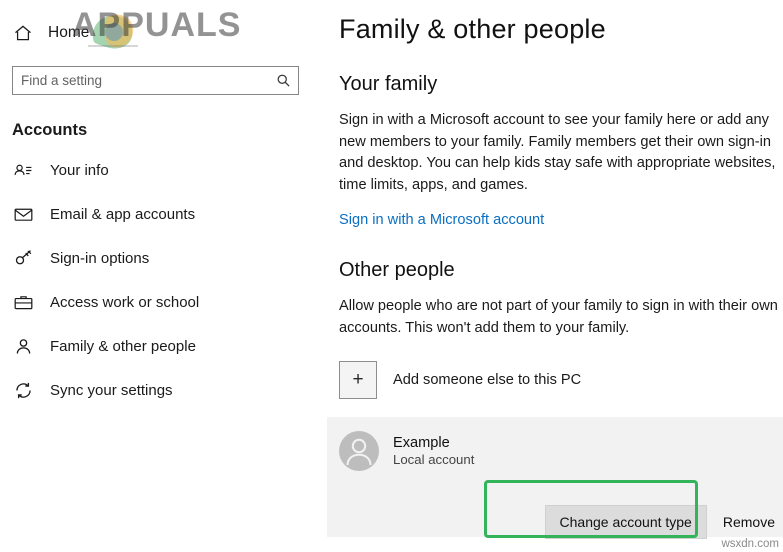 The width and height of the screenshot is (783, 552). I want to click on sidebar-item-label: Access work or school, so click(125, 302).